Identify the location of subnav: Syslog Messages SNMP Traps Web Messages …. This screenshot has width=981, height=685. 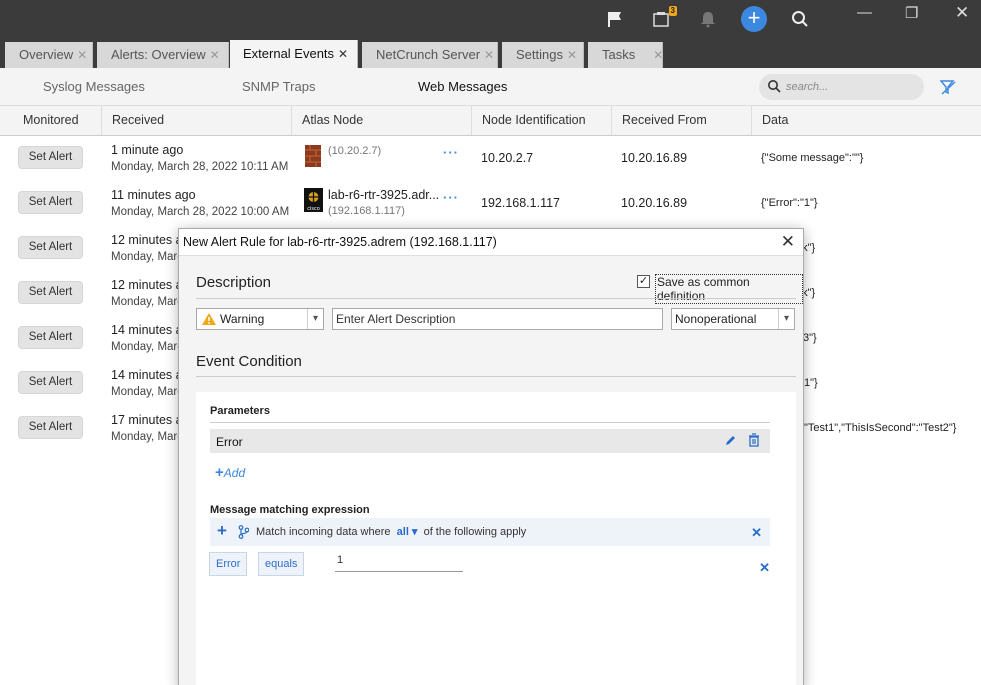
(490, 87).